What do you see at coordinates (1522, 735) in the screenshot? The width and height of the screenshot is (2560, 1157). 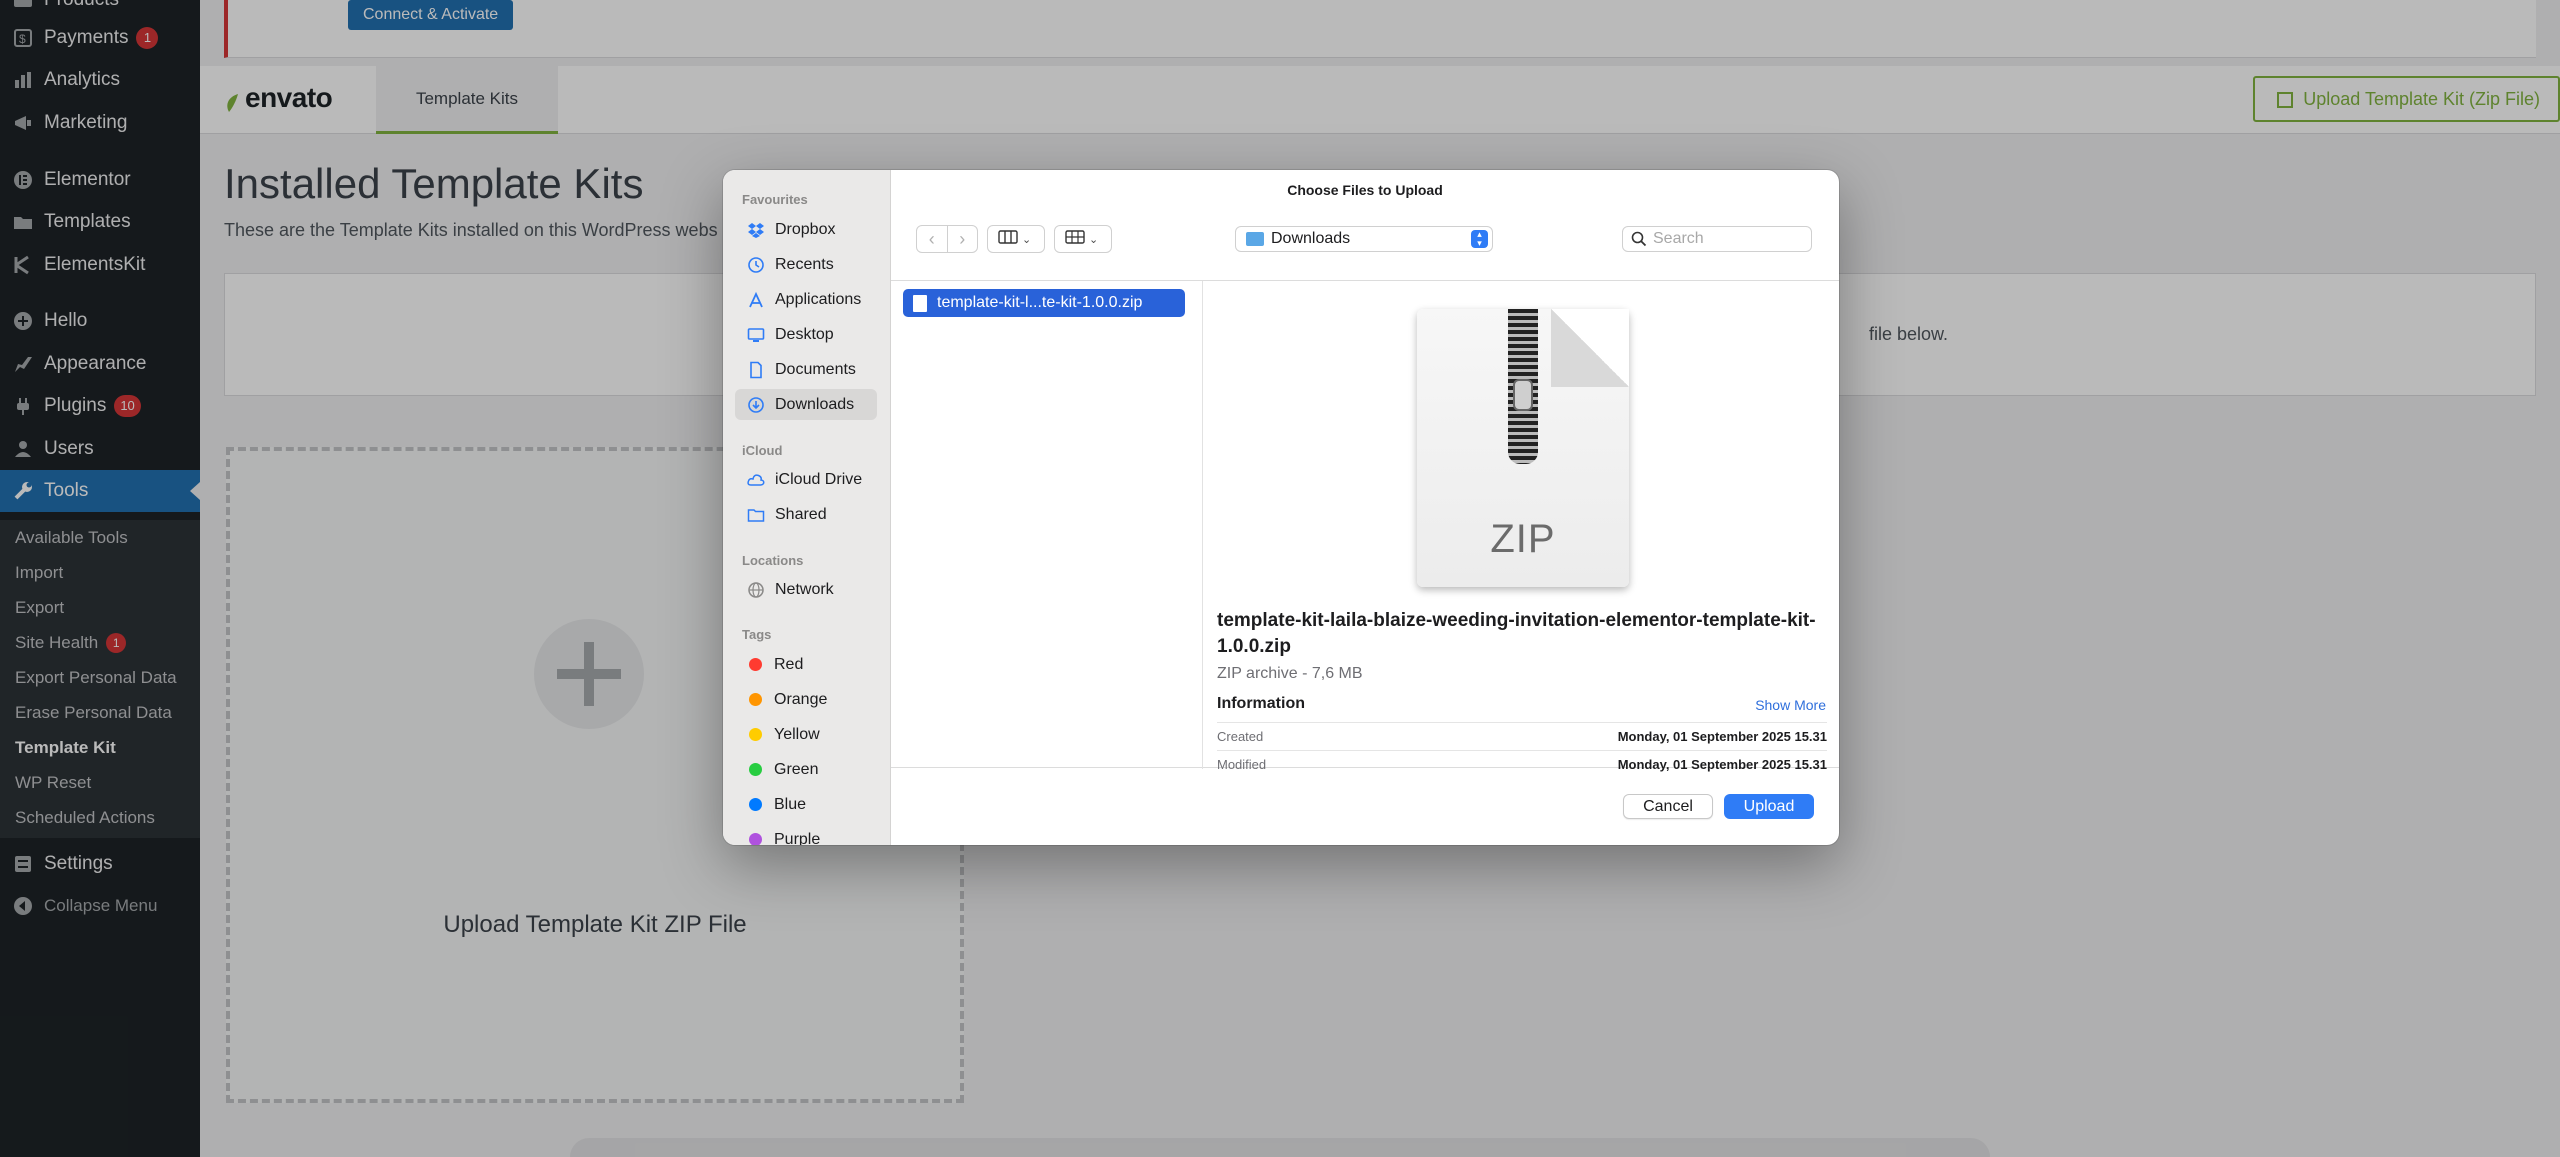 I see `meta-row-created: Created Monday, 01 September 2025 15.31` at bounding box center [1522, 735].